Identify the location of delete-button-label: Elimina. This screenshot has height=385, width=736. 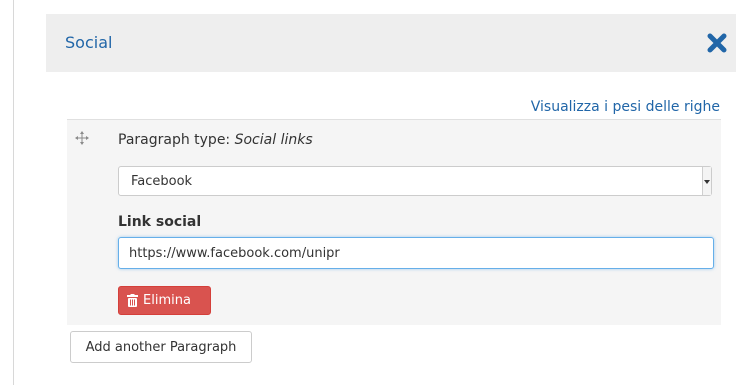
(167, 300).